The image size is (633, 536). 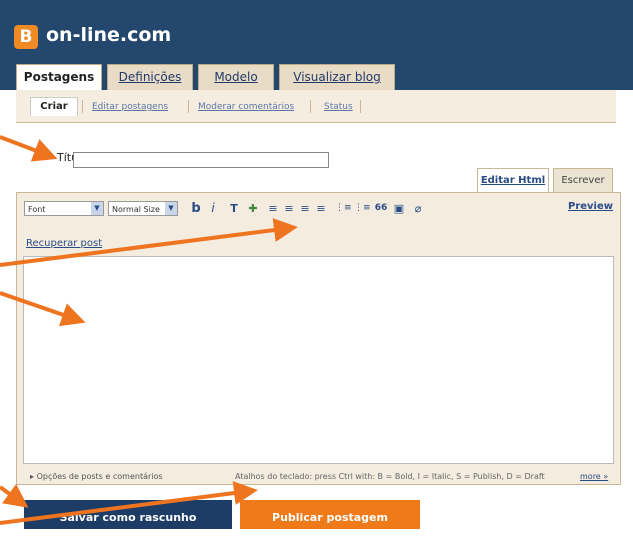 What do you see at coordinates (54, 106) in the screenshot?
I see `subtab-criar: Criar` at bounding box center [54, 106].